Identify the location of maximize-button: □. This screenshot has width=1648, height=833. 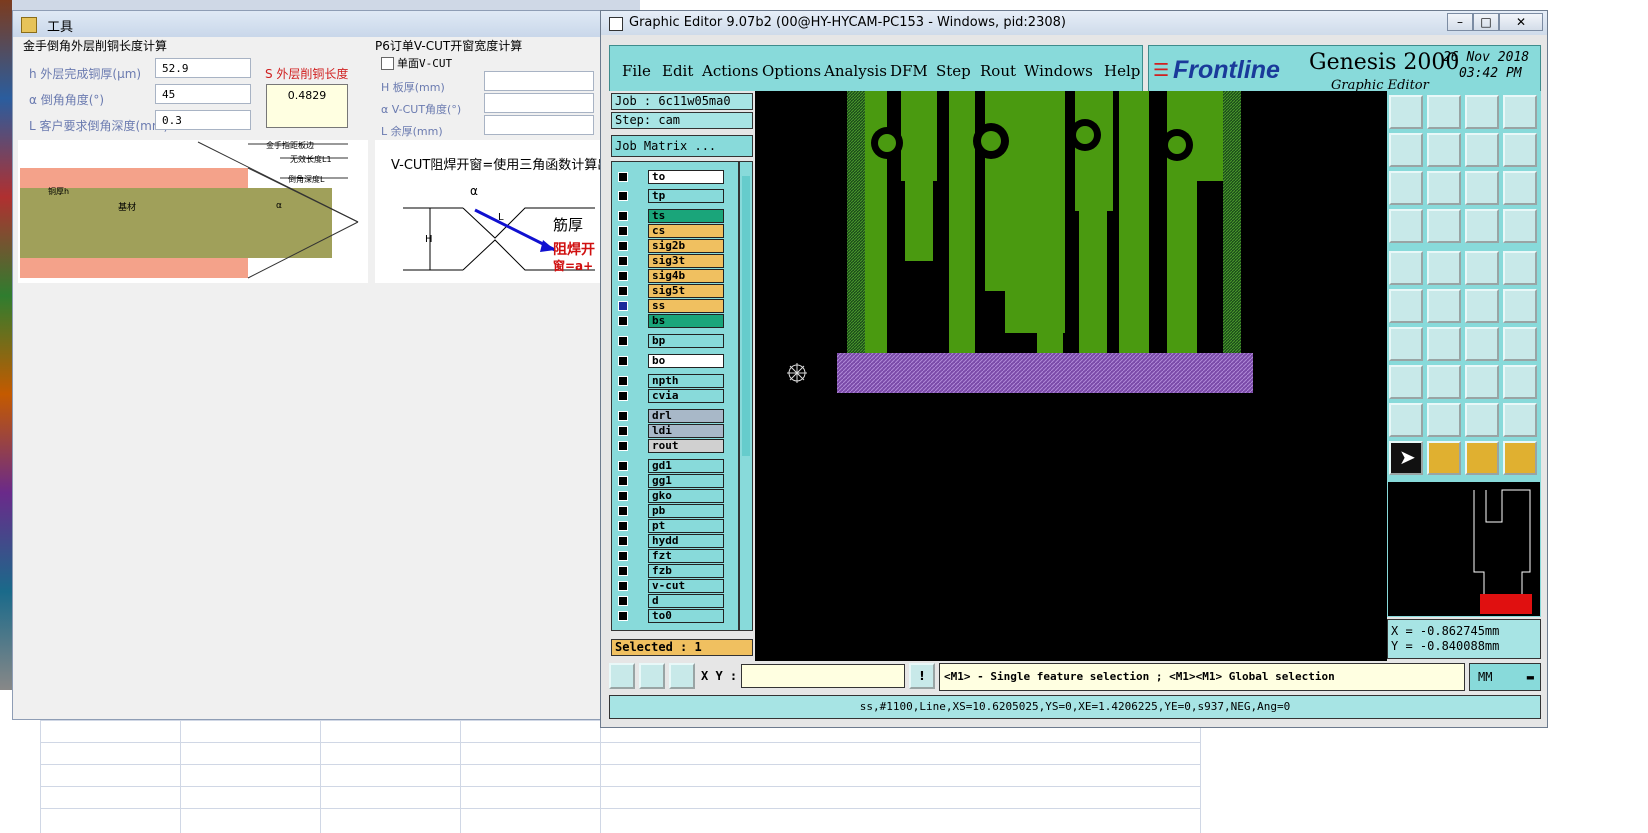
(1486, 22).